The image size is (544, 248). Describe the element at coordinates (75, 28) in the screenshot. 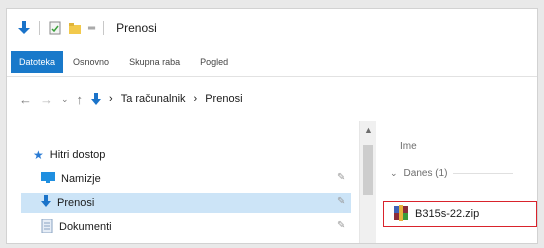

I see `new-folder-icon` at that location.